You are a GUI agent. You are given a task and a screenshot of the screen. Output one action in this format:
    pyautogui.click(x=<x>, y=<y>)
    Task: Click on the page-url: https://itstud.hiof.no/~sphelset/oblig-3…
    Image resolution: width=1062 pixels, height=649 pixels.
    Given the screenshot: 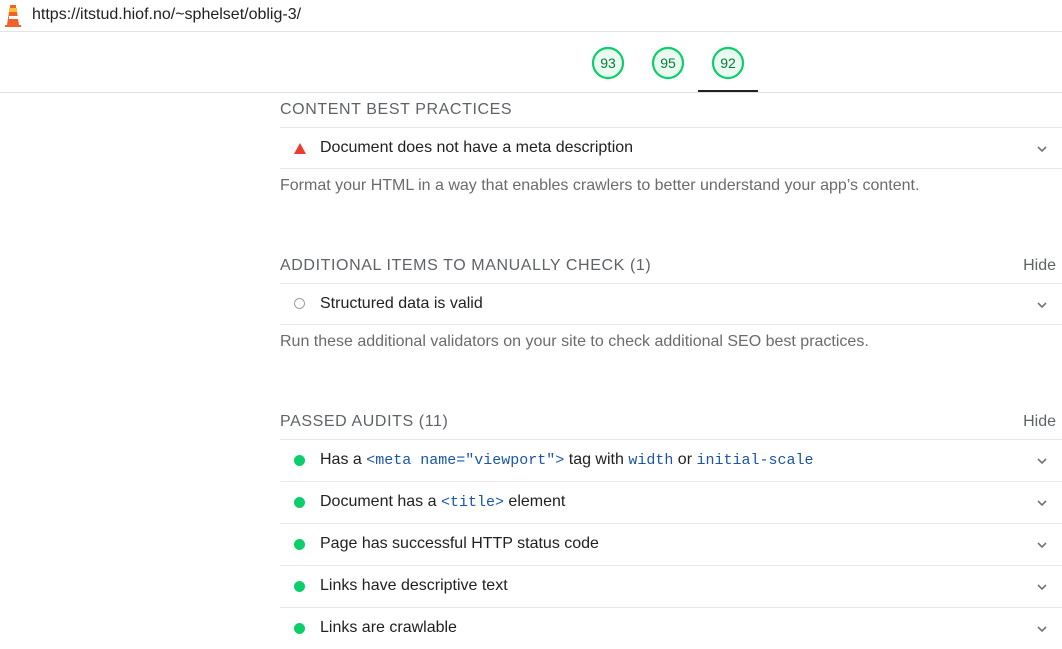 What is the action you would take?
    pyautogui.click(x=166, y=15)
    